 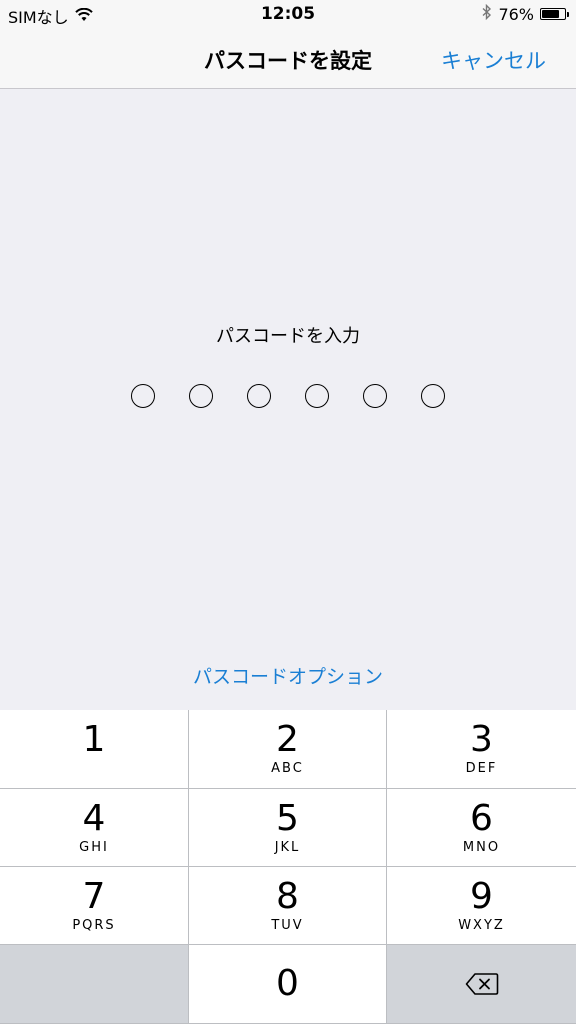 I want to click on key-3: 3 DEF, so click(x=481, y=749).